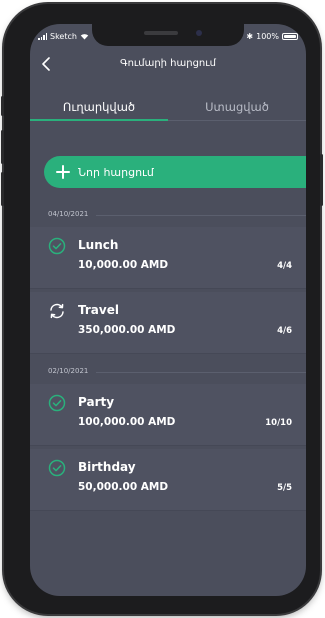  What do you see at coordinates (199, 33) in the screenshot?
I see `camera` at bounding box center [199, 33].